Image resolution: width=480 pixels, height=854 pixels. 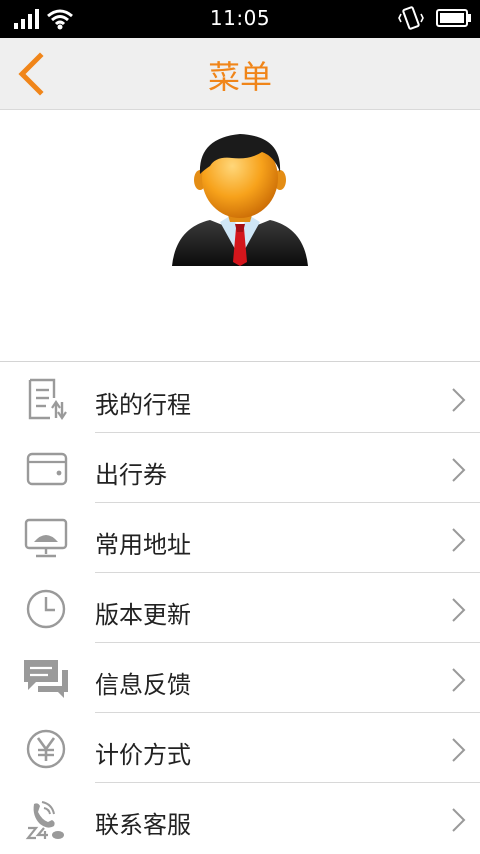 What do you see at coordinates (240, 19) in the screenshot?
I see `status-bar: 11:05` at bounding box center [240, 19].